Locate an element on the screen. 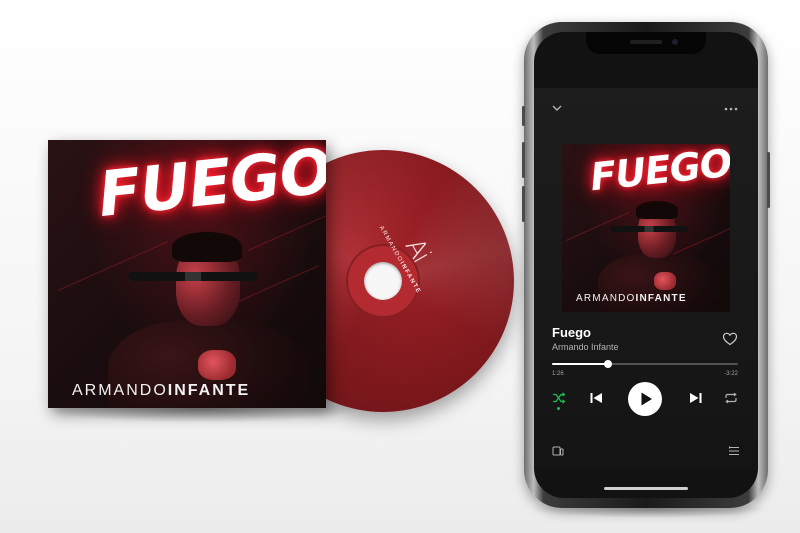 This screenshot has width=800, height=533. track-artist: Armando Infante is located at coordinates (585, 347).